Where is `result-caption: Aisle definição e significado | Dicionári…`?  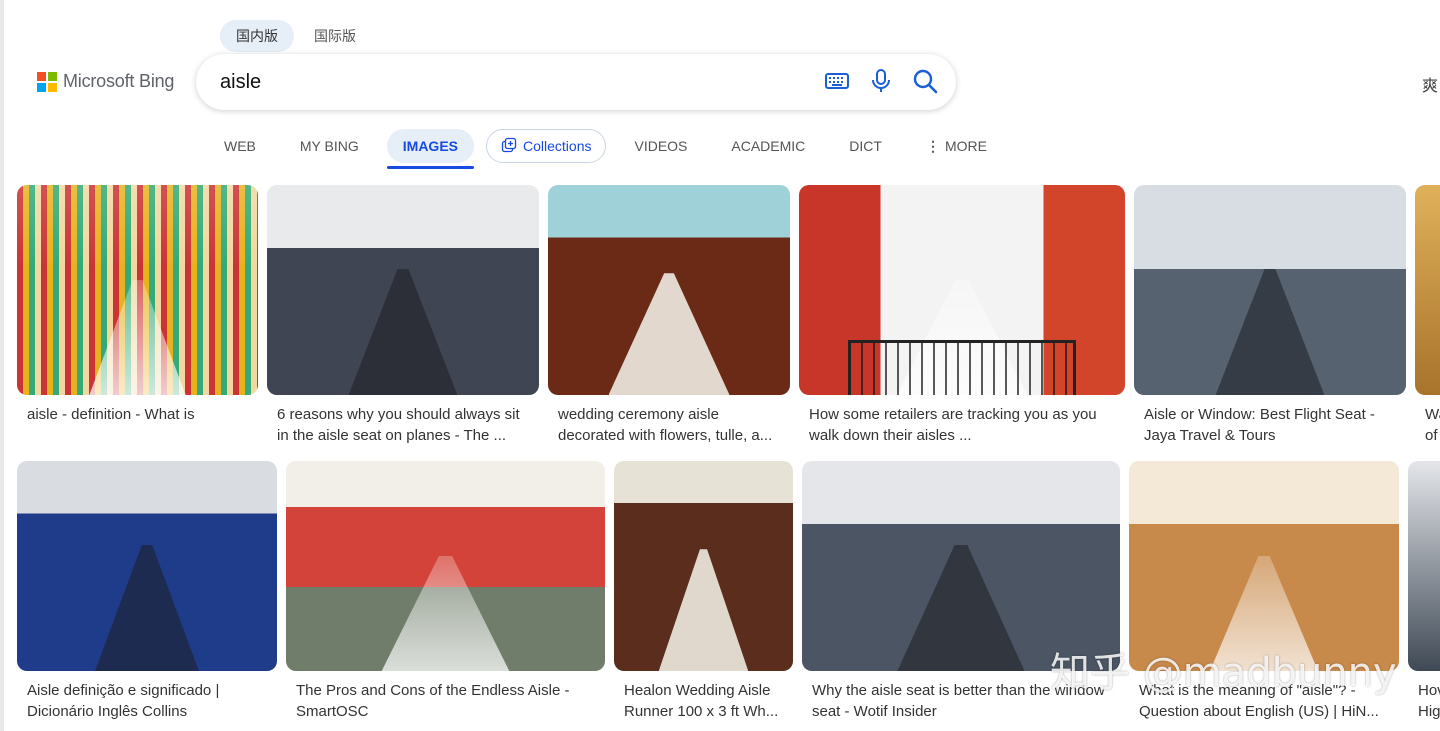
result-caption: Aisle definição e significado | Dicionári… is located at coordinates (154, 701).